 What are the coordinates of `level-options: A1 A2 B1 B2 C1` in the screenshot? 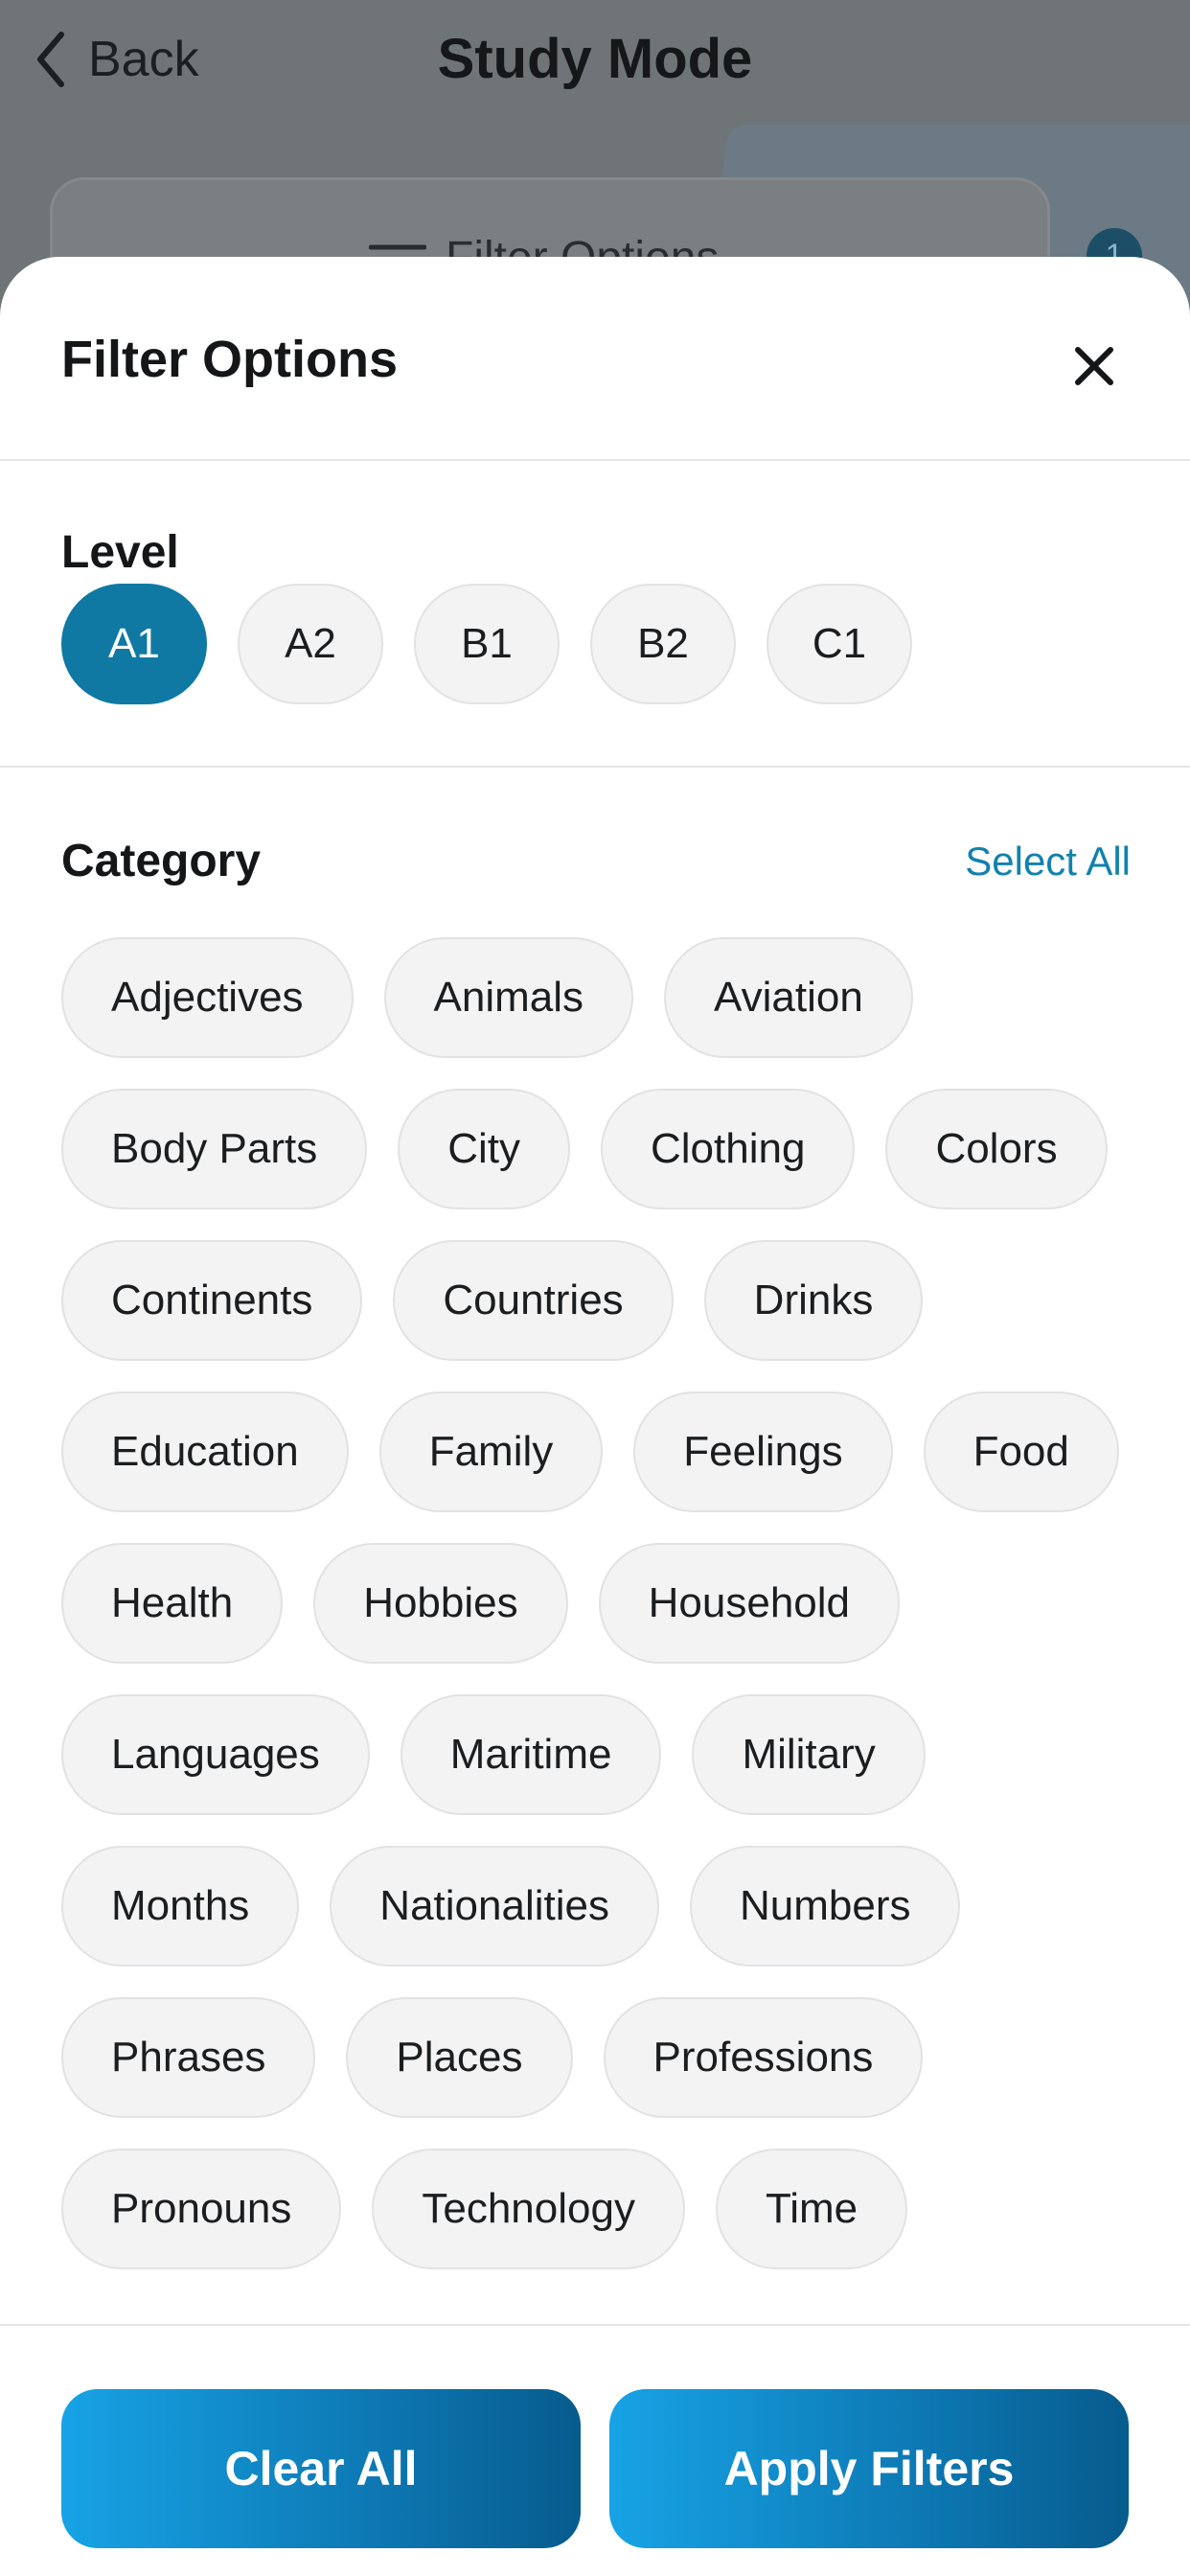 It's located at (487, 644).